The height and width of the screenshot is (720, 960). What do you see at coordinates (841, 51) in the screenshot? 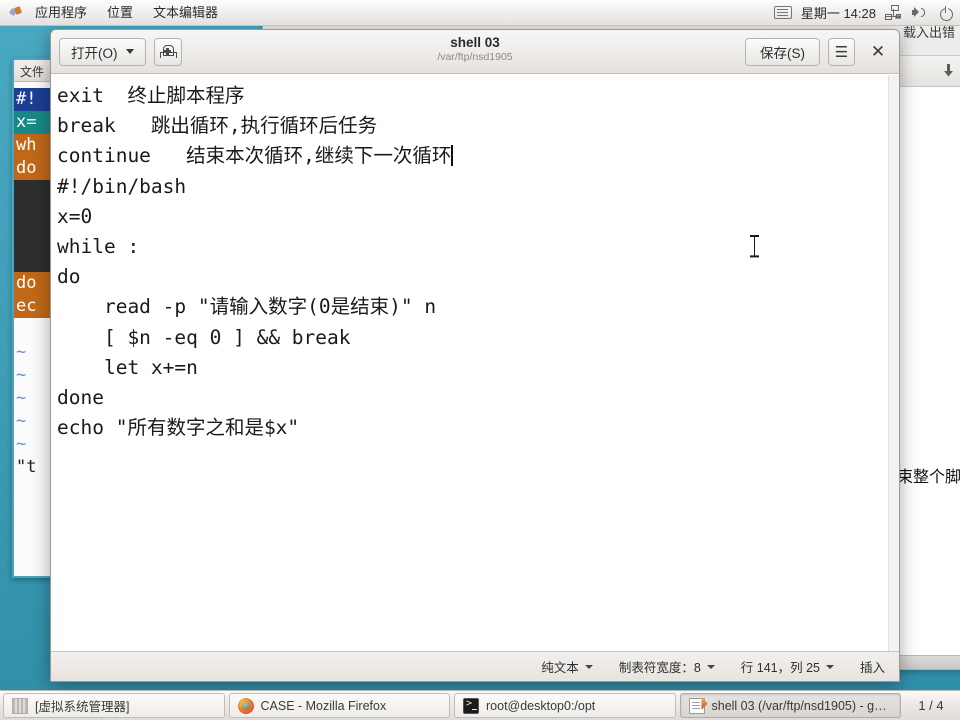
I see `hamburger-menu-icon: ☰` at bounding box center [841, 51].